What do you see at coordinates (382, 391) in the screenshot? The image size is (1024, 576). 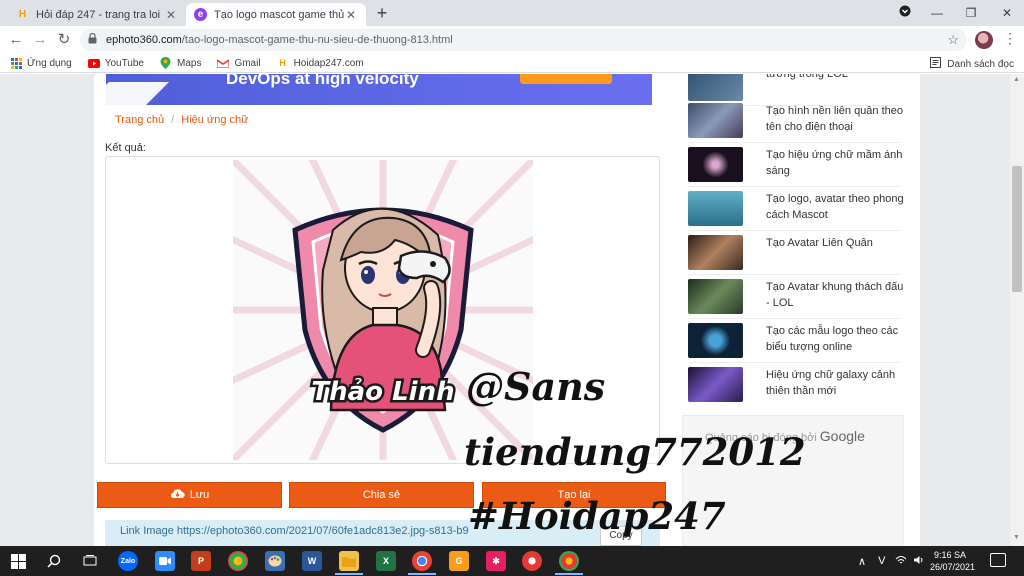 I see `mascot-name-text: Thảo Linh` at bounding box center [382, 391].